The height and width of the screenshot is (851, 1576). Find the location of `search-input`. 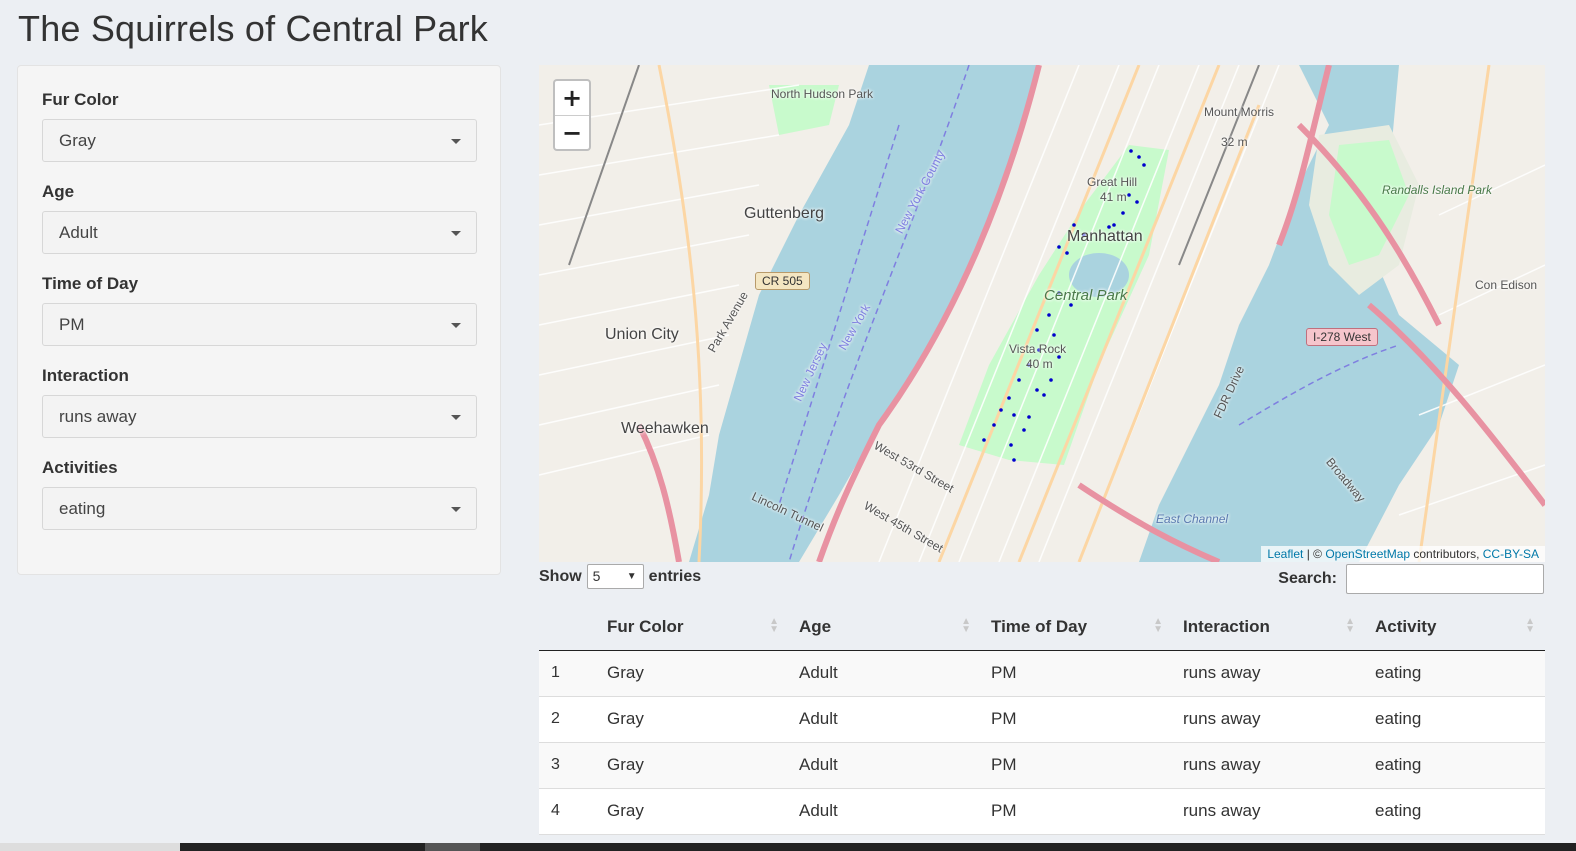

search-input is located at coordinates (1445, 579).